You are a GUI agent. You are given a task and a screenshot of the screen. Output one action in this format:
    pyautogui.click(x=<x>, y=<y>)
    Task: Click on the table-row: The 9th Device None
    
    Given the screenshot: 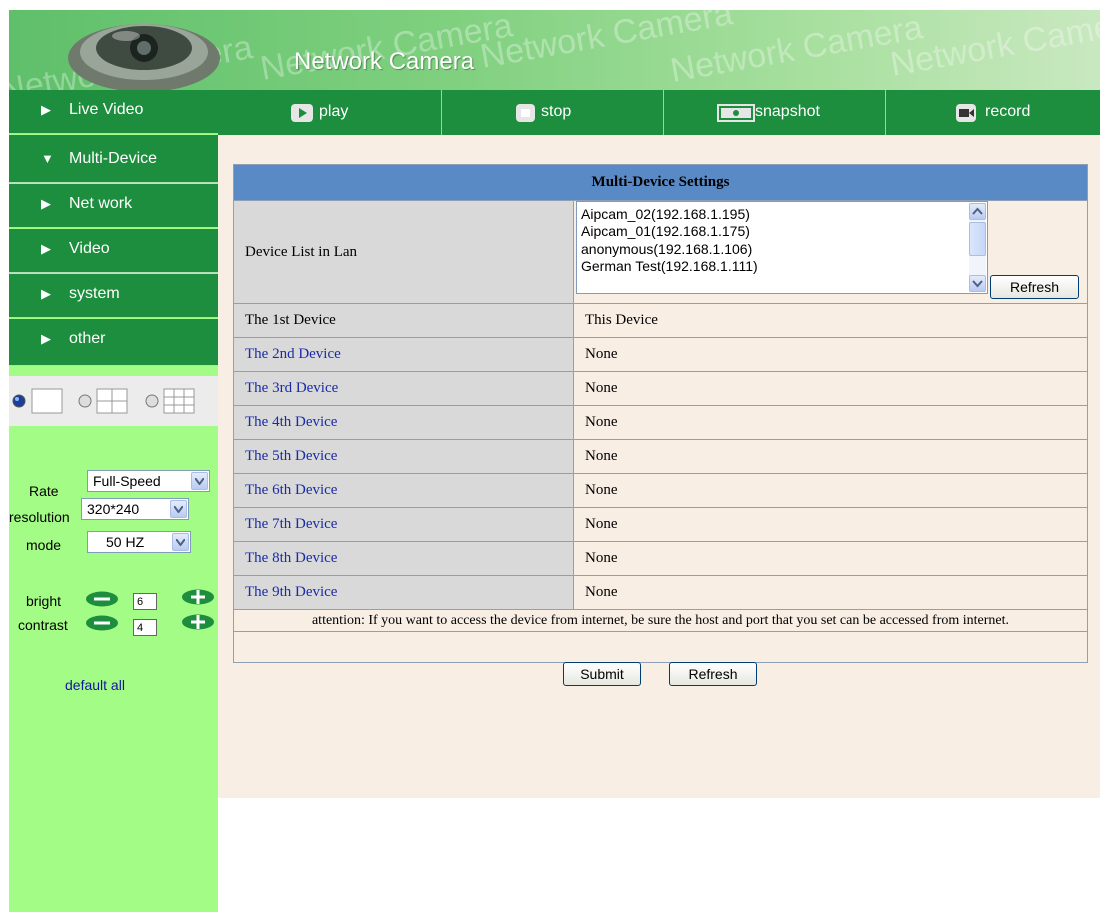 What is the action you would take?
    pyautogui.click(x=660, y=592)
    